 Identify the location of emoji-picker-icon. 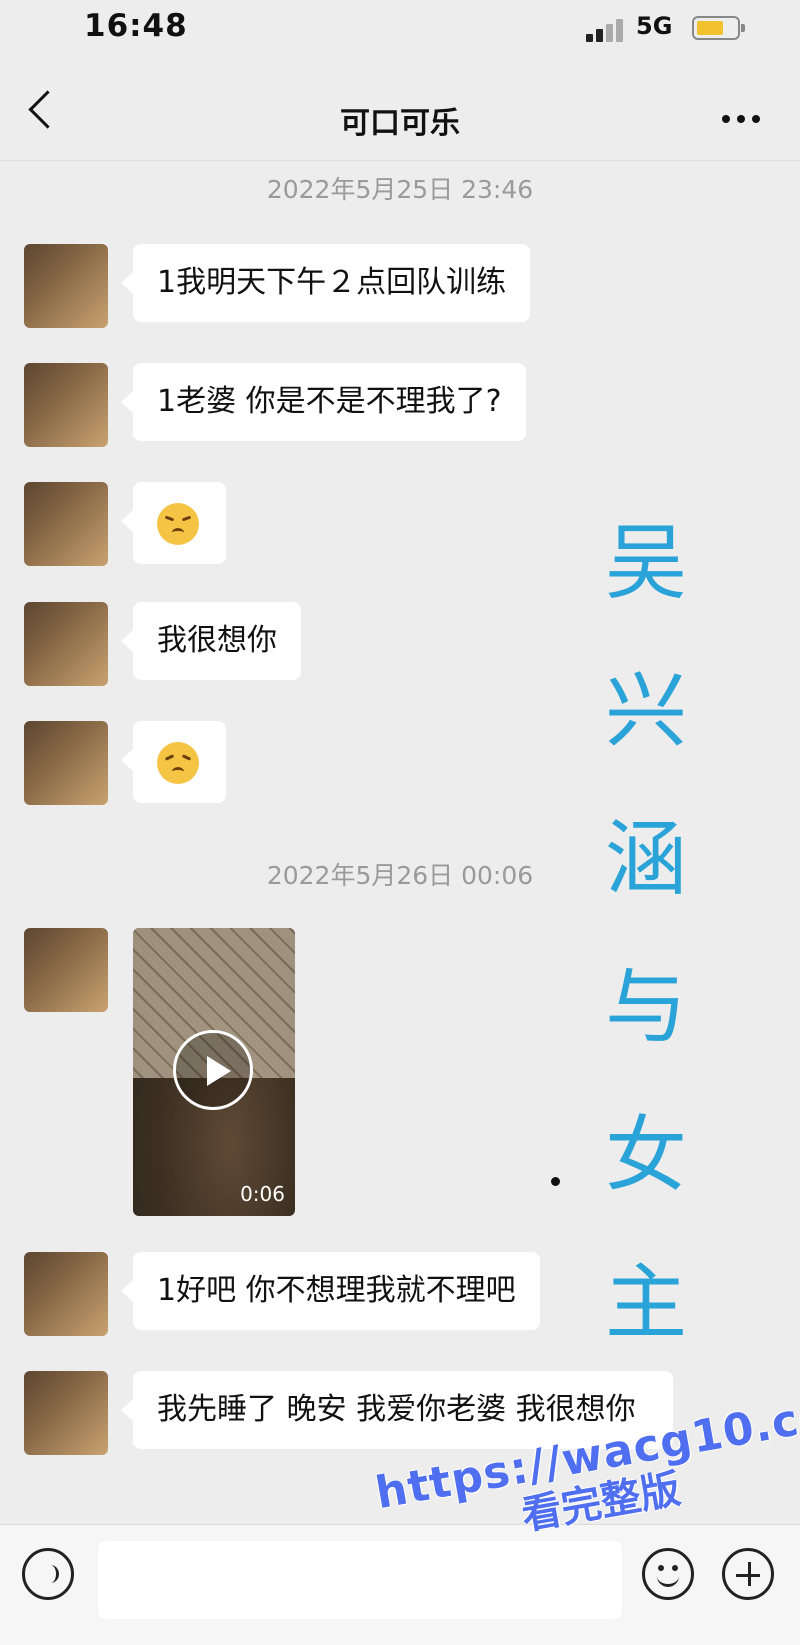
(668, 1574).